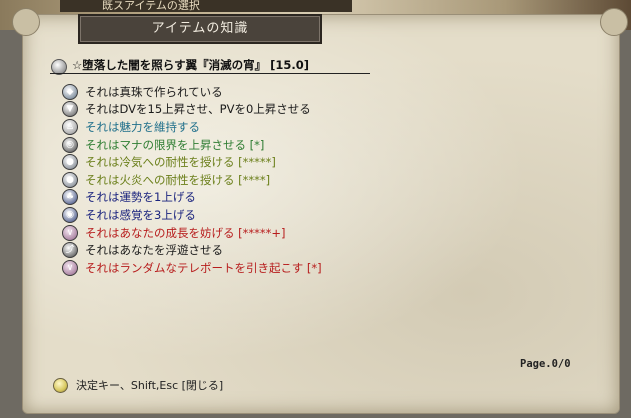 The width and height of the screenshot is (631, 418). What do you see at coordinates (142, 126) in the screenshot?
I see `property-text: それは魅力を維持する` at bounding box center [142, 126].